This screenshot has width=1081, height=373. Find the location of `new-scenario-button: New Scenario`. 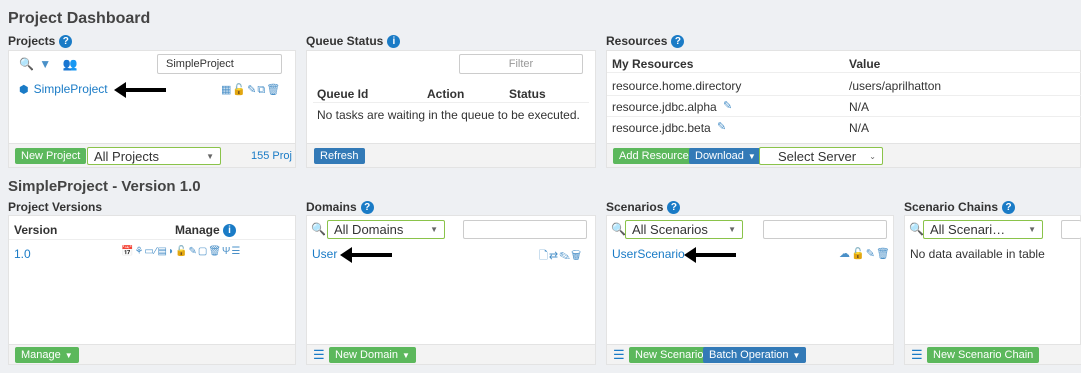

new-scenario-button: New Scenario is located at coordinates (669, 355).